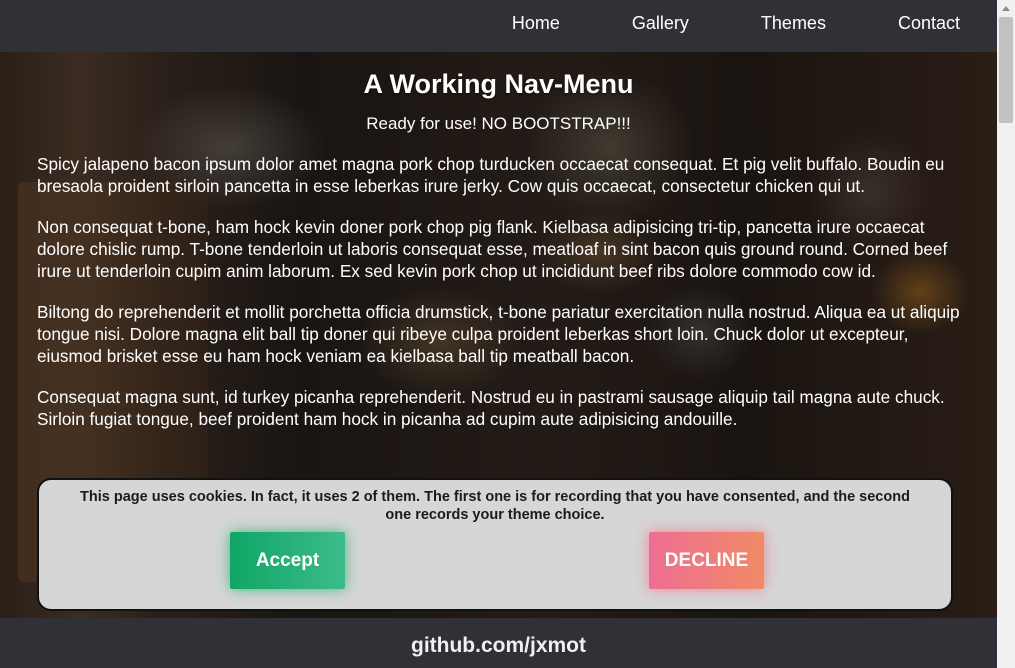 Image resolution: width=1015 pixels, height=668 pixels. I want to click on scrollbar-thumb, so click(1006, 70).